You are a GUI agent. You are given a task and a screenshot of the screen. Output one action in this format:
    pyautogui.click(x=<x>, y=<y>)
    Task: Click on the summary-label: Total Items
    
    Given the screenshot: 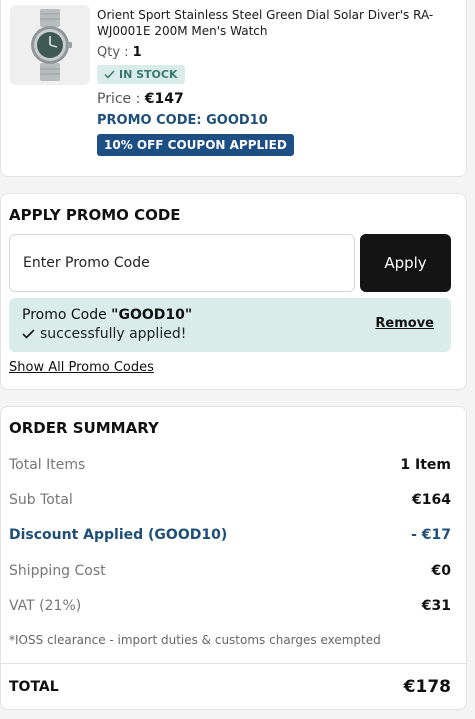 What is the action you would take?
    pyautogui.click(x=47, y=465)
    